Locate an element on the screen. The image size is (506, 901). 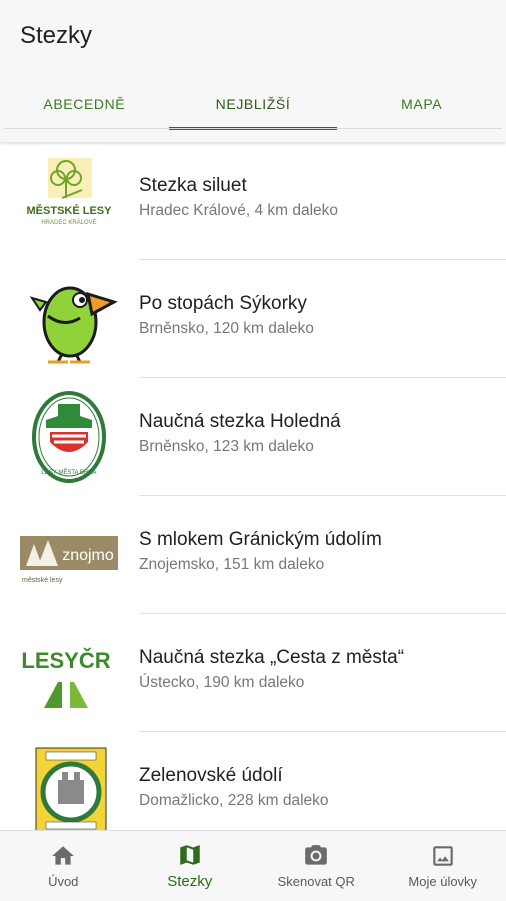
nav-home: Úvod is located at coordinates (63, 866).